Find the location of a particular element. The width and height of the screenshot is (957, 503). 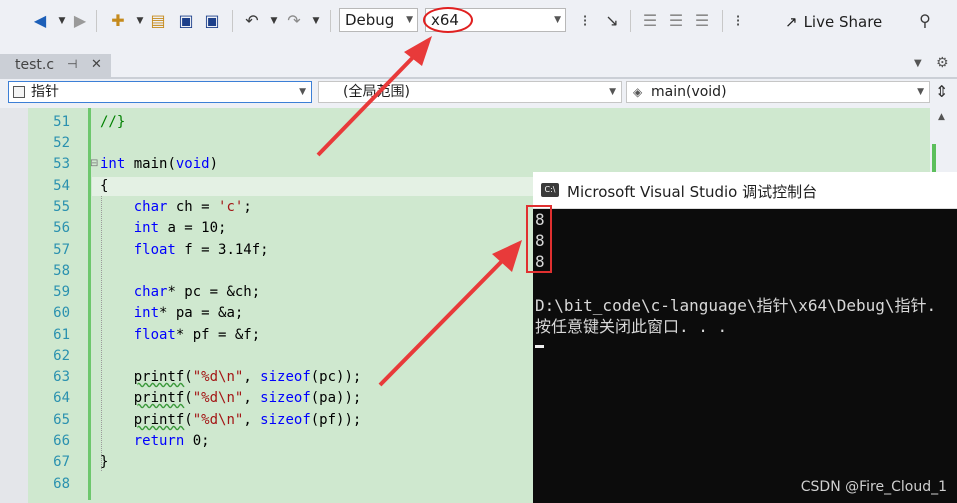

arrow-to-x64 is located at coordinates (374, 96).